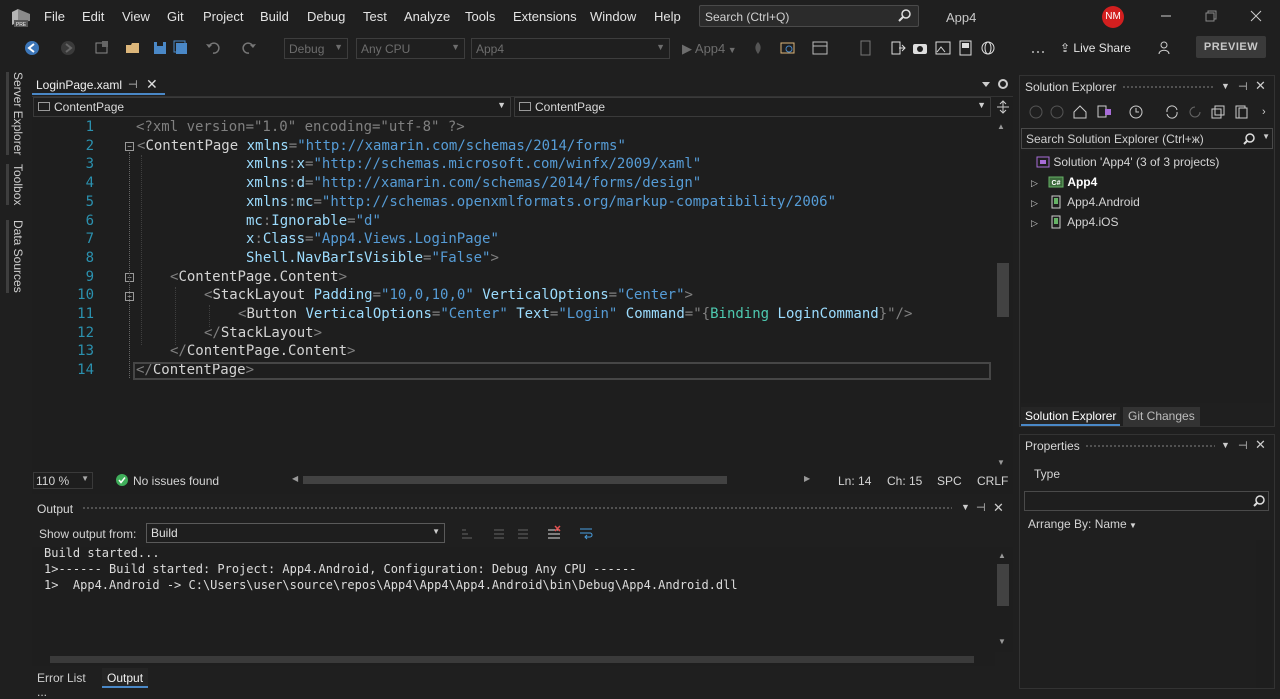 This screenshot has width=1280, height=699. What do you see at coordinates (295, 533) in the screenshot?
I see `output-source-dropdown: Build ▼` at bounding box center [295, 533].